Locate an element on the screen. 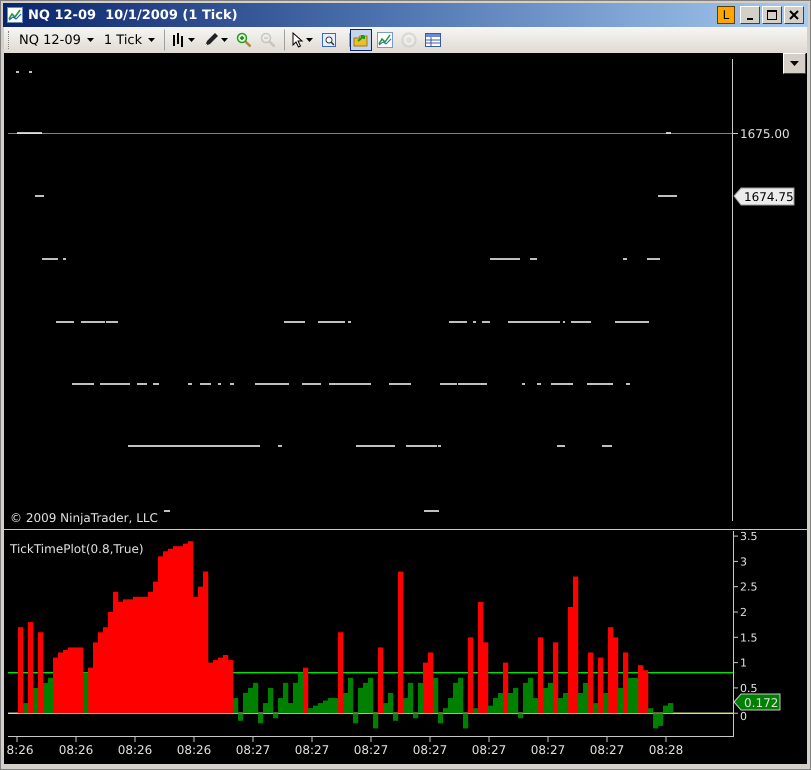  y-axis-label: 2.5 is located at coordinates (749, 587).